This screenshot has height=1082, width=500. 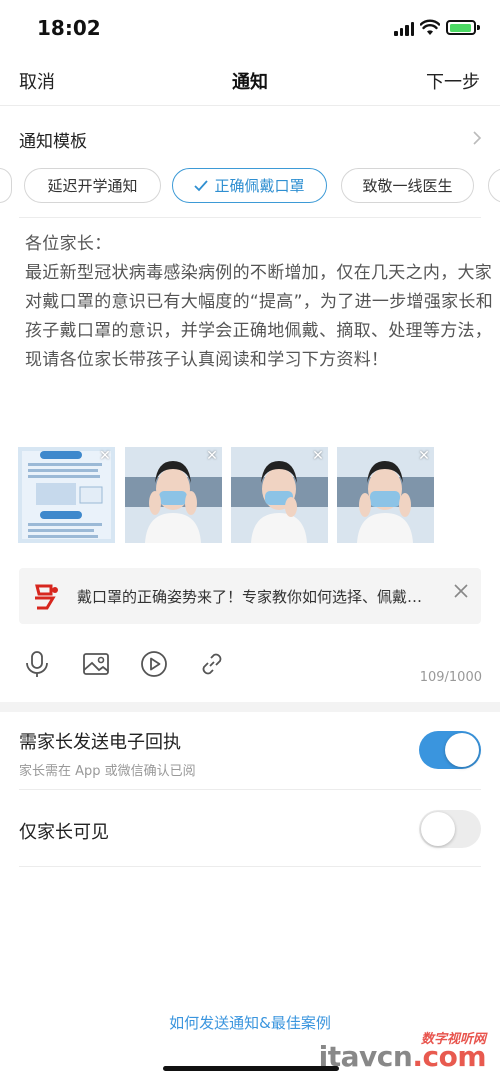 I want to click on link-icon, so click(x=212, y=664).